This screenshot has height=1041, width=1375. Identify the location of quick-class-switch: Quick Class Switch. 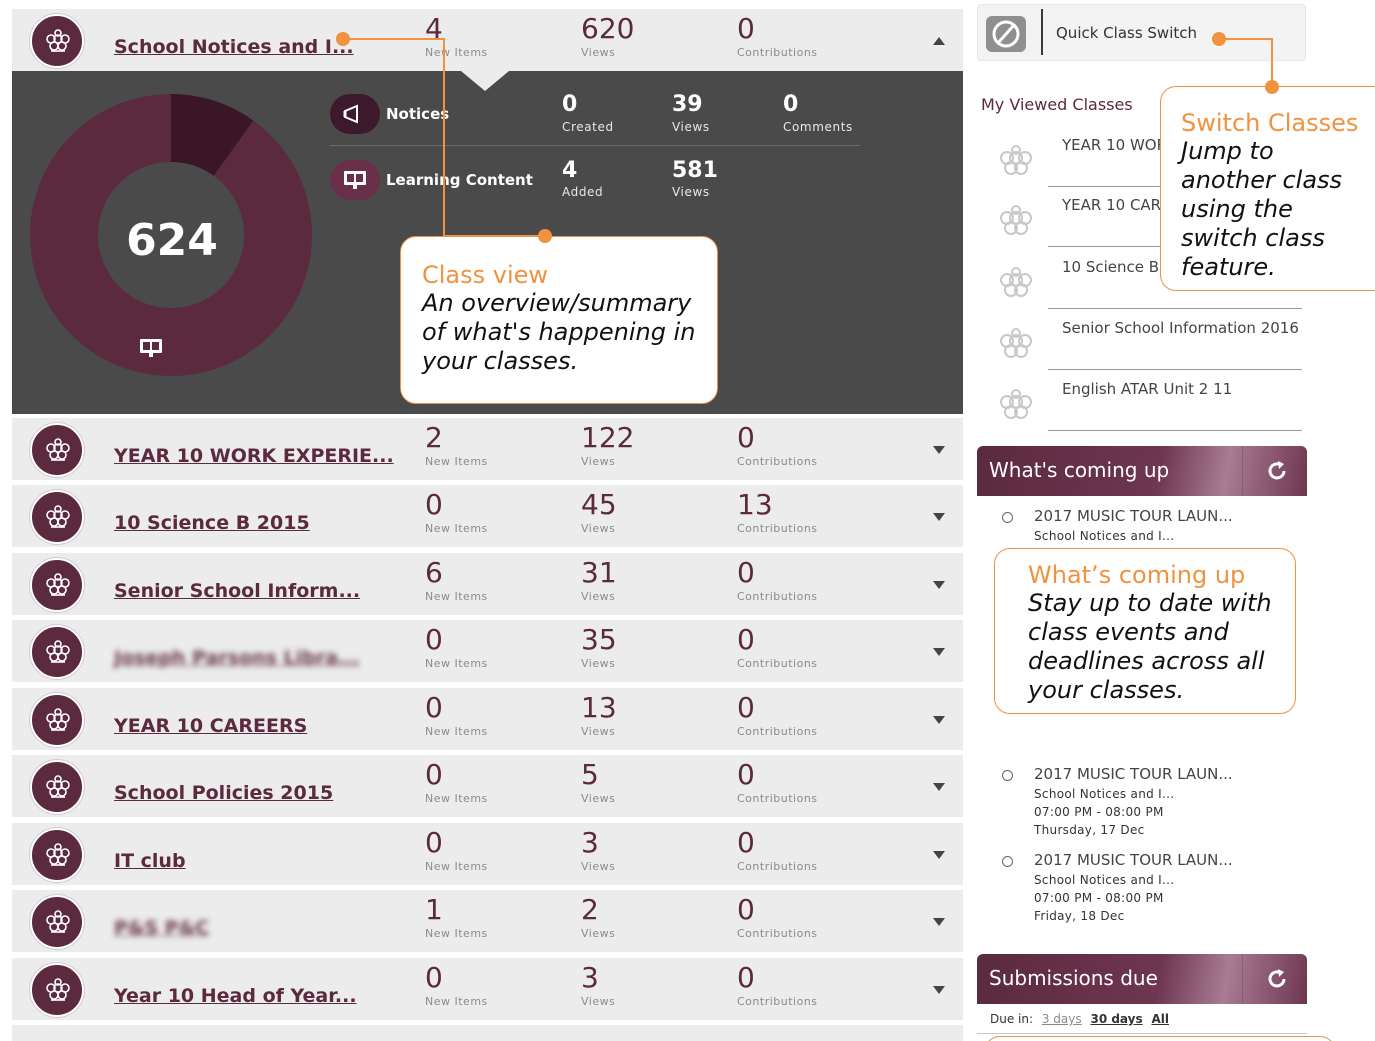
(1141, 32).